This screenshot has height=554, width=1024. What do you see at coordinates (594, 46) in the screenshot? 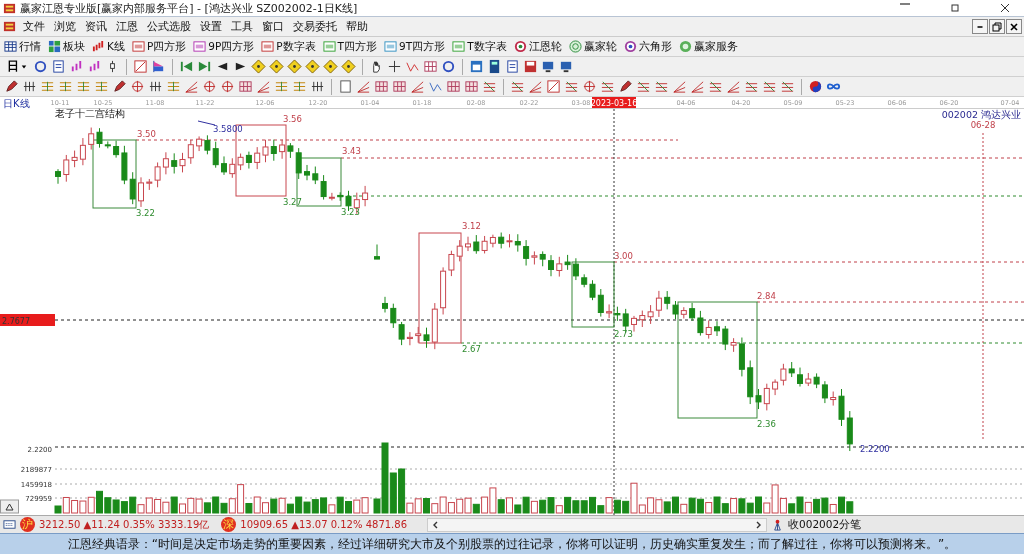
I see `toolbar-button: 赢家轮` at bounding box center [594, 46].